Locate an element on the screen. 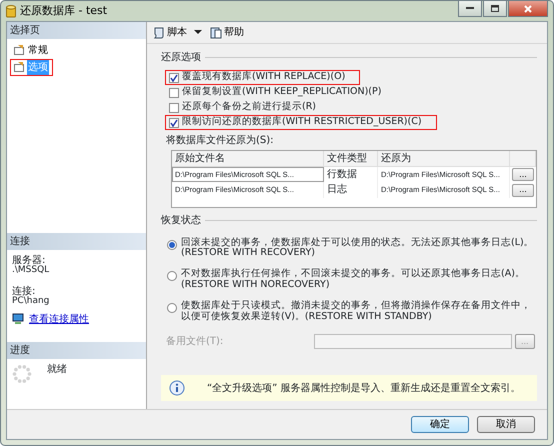 The image size is (554, 446). section-header: 连接 is located at coordinates (76, 241).